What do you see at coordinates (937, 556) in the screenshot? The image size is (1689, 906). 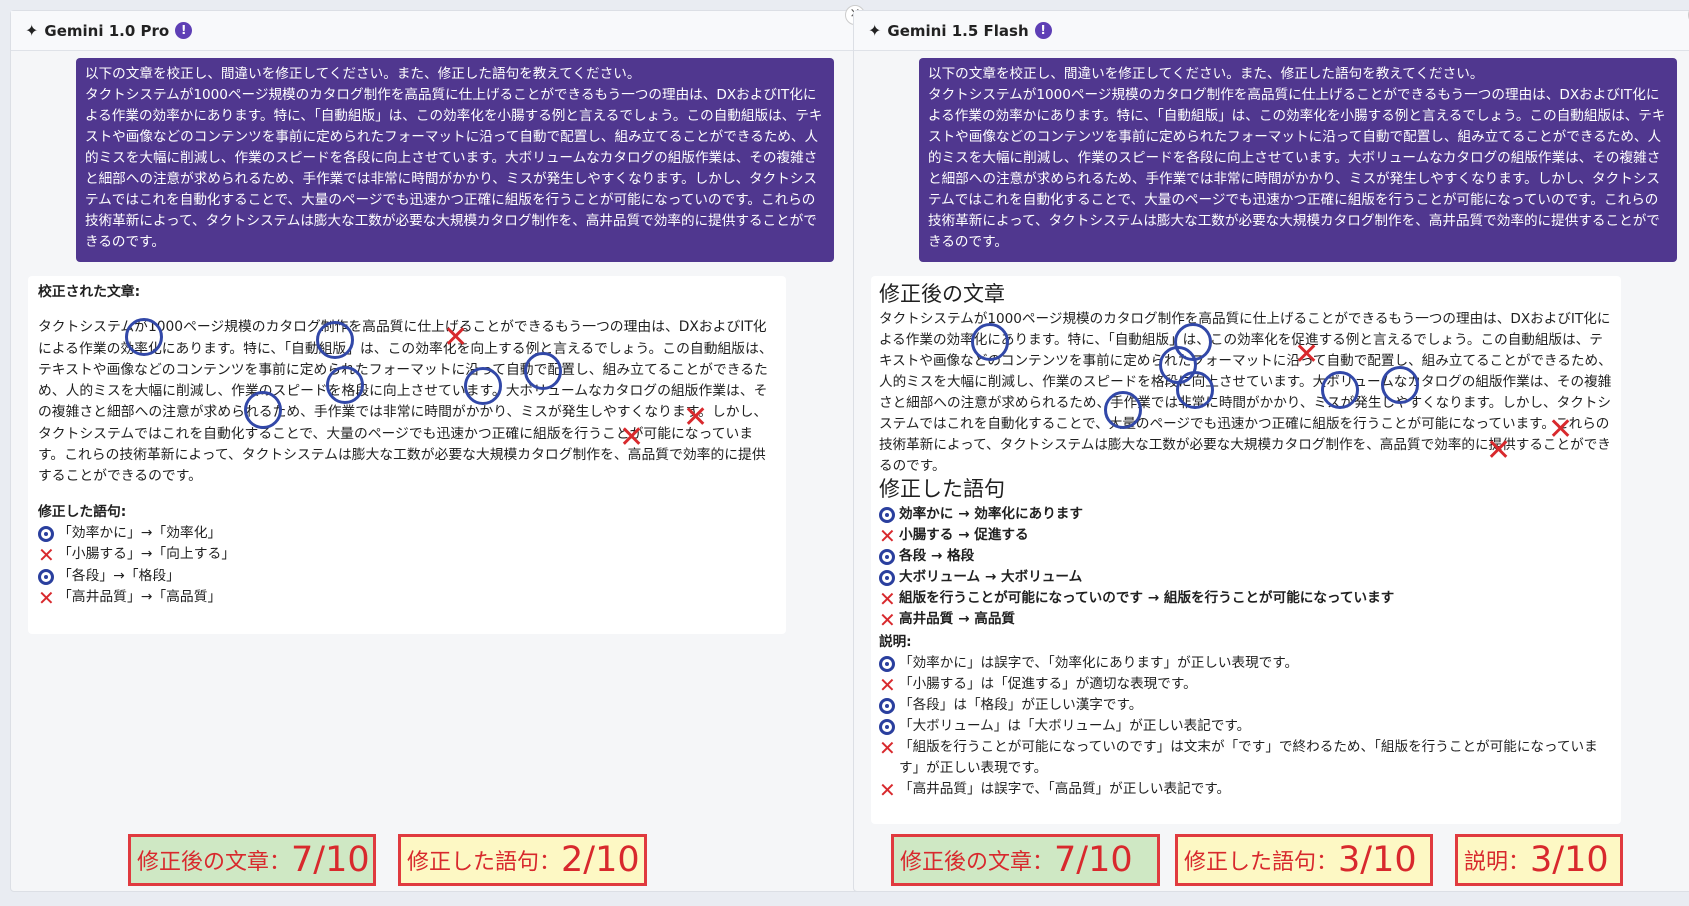 I see `correction-text: 各段 → 格段` at bounding box center [937, 556].